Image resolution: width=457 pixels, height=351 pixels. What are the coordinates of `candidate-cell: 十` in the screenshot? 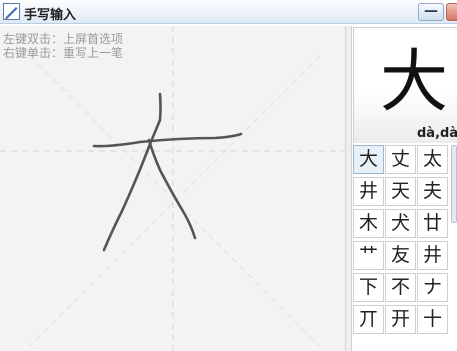 It's located at (432, 319).